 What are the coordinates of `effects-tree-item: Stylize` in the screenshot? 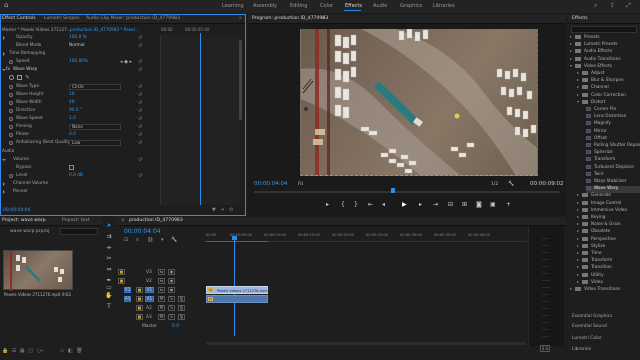 It's located at (608, 247).